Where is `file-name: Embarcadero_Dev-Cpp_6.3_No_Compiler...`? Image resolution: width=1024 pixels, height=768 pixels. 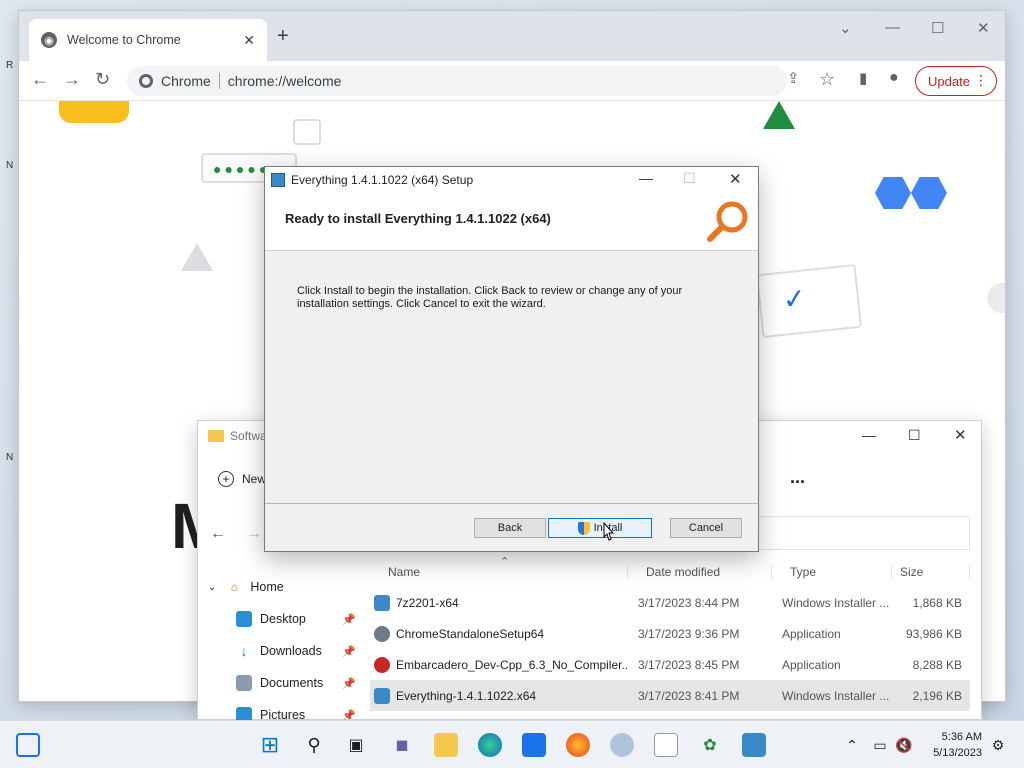 file-name: Embarcadero_Dev-Cpp_6.3_No_Compiler... is located at coordinates (512, 664).